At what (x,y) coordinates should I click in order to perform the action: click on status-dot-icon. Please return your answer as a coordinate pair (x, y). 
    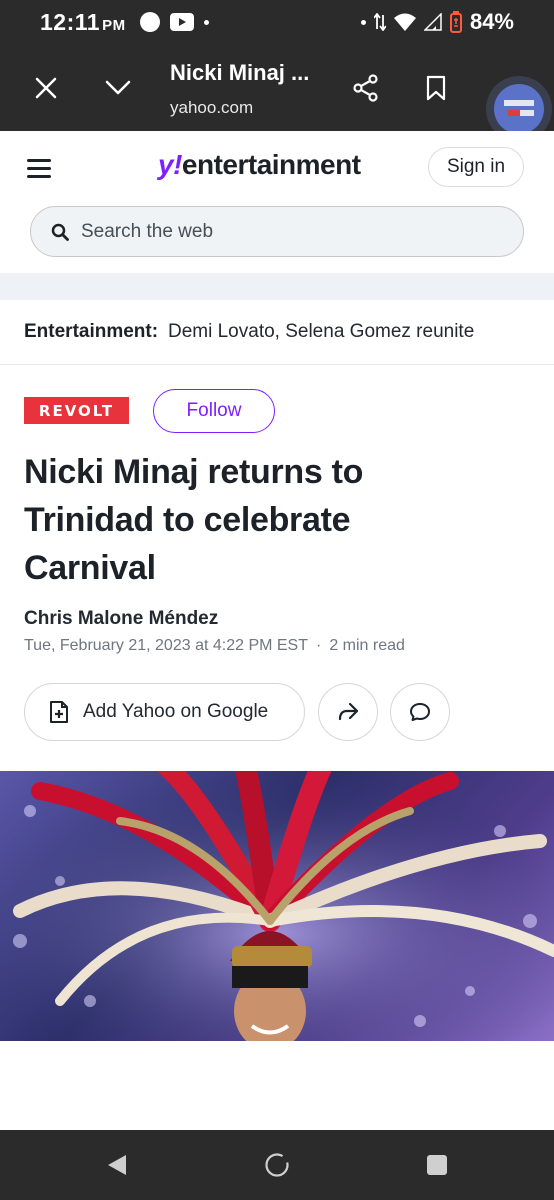
    Looking at the image, I should click on (363, 22).